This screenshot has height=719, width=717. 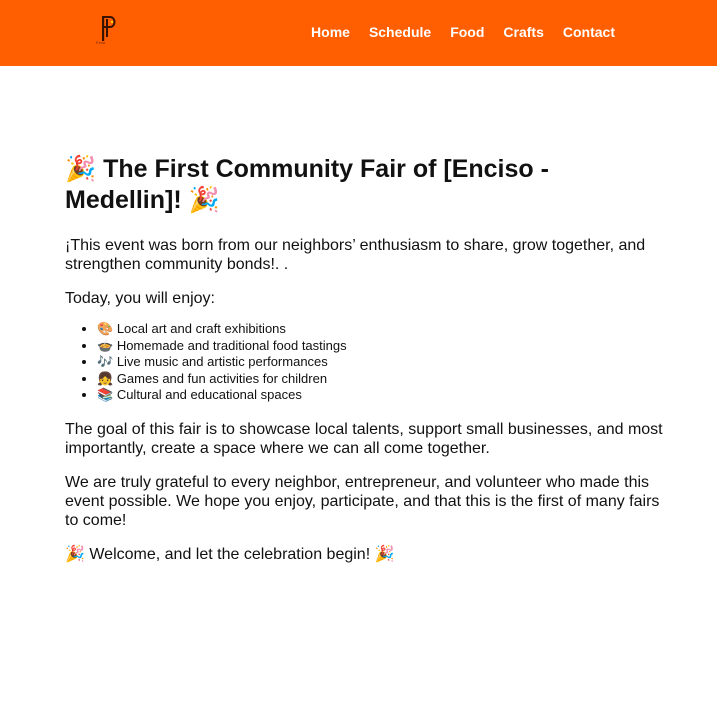 I want to click on music-notes-icon: 🎶, so click(x=105, y=362).